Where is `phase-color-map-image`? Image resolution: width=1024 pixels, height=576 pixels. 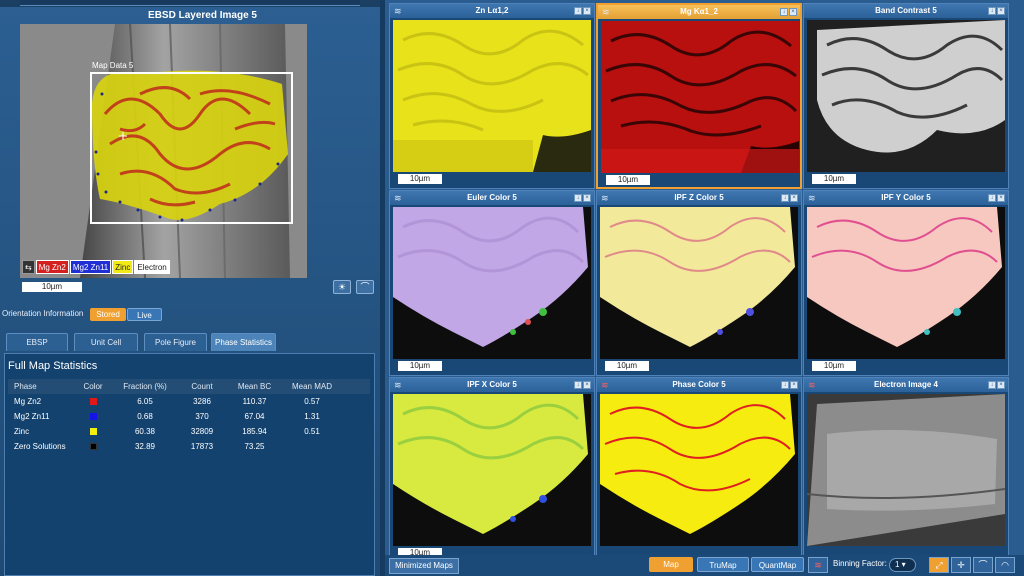 phase-color-map-image is located at coordinates (699, 470).